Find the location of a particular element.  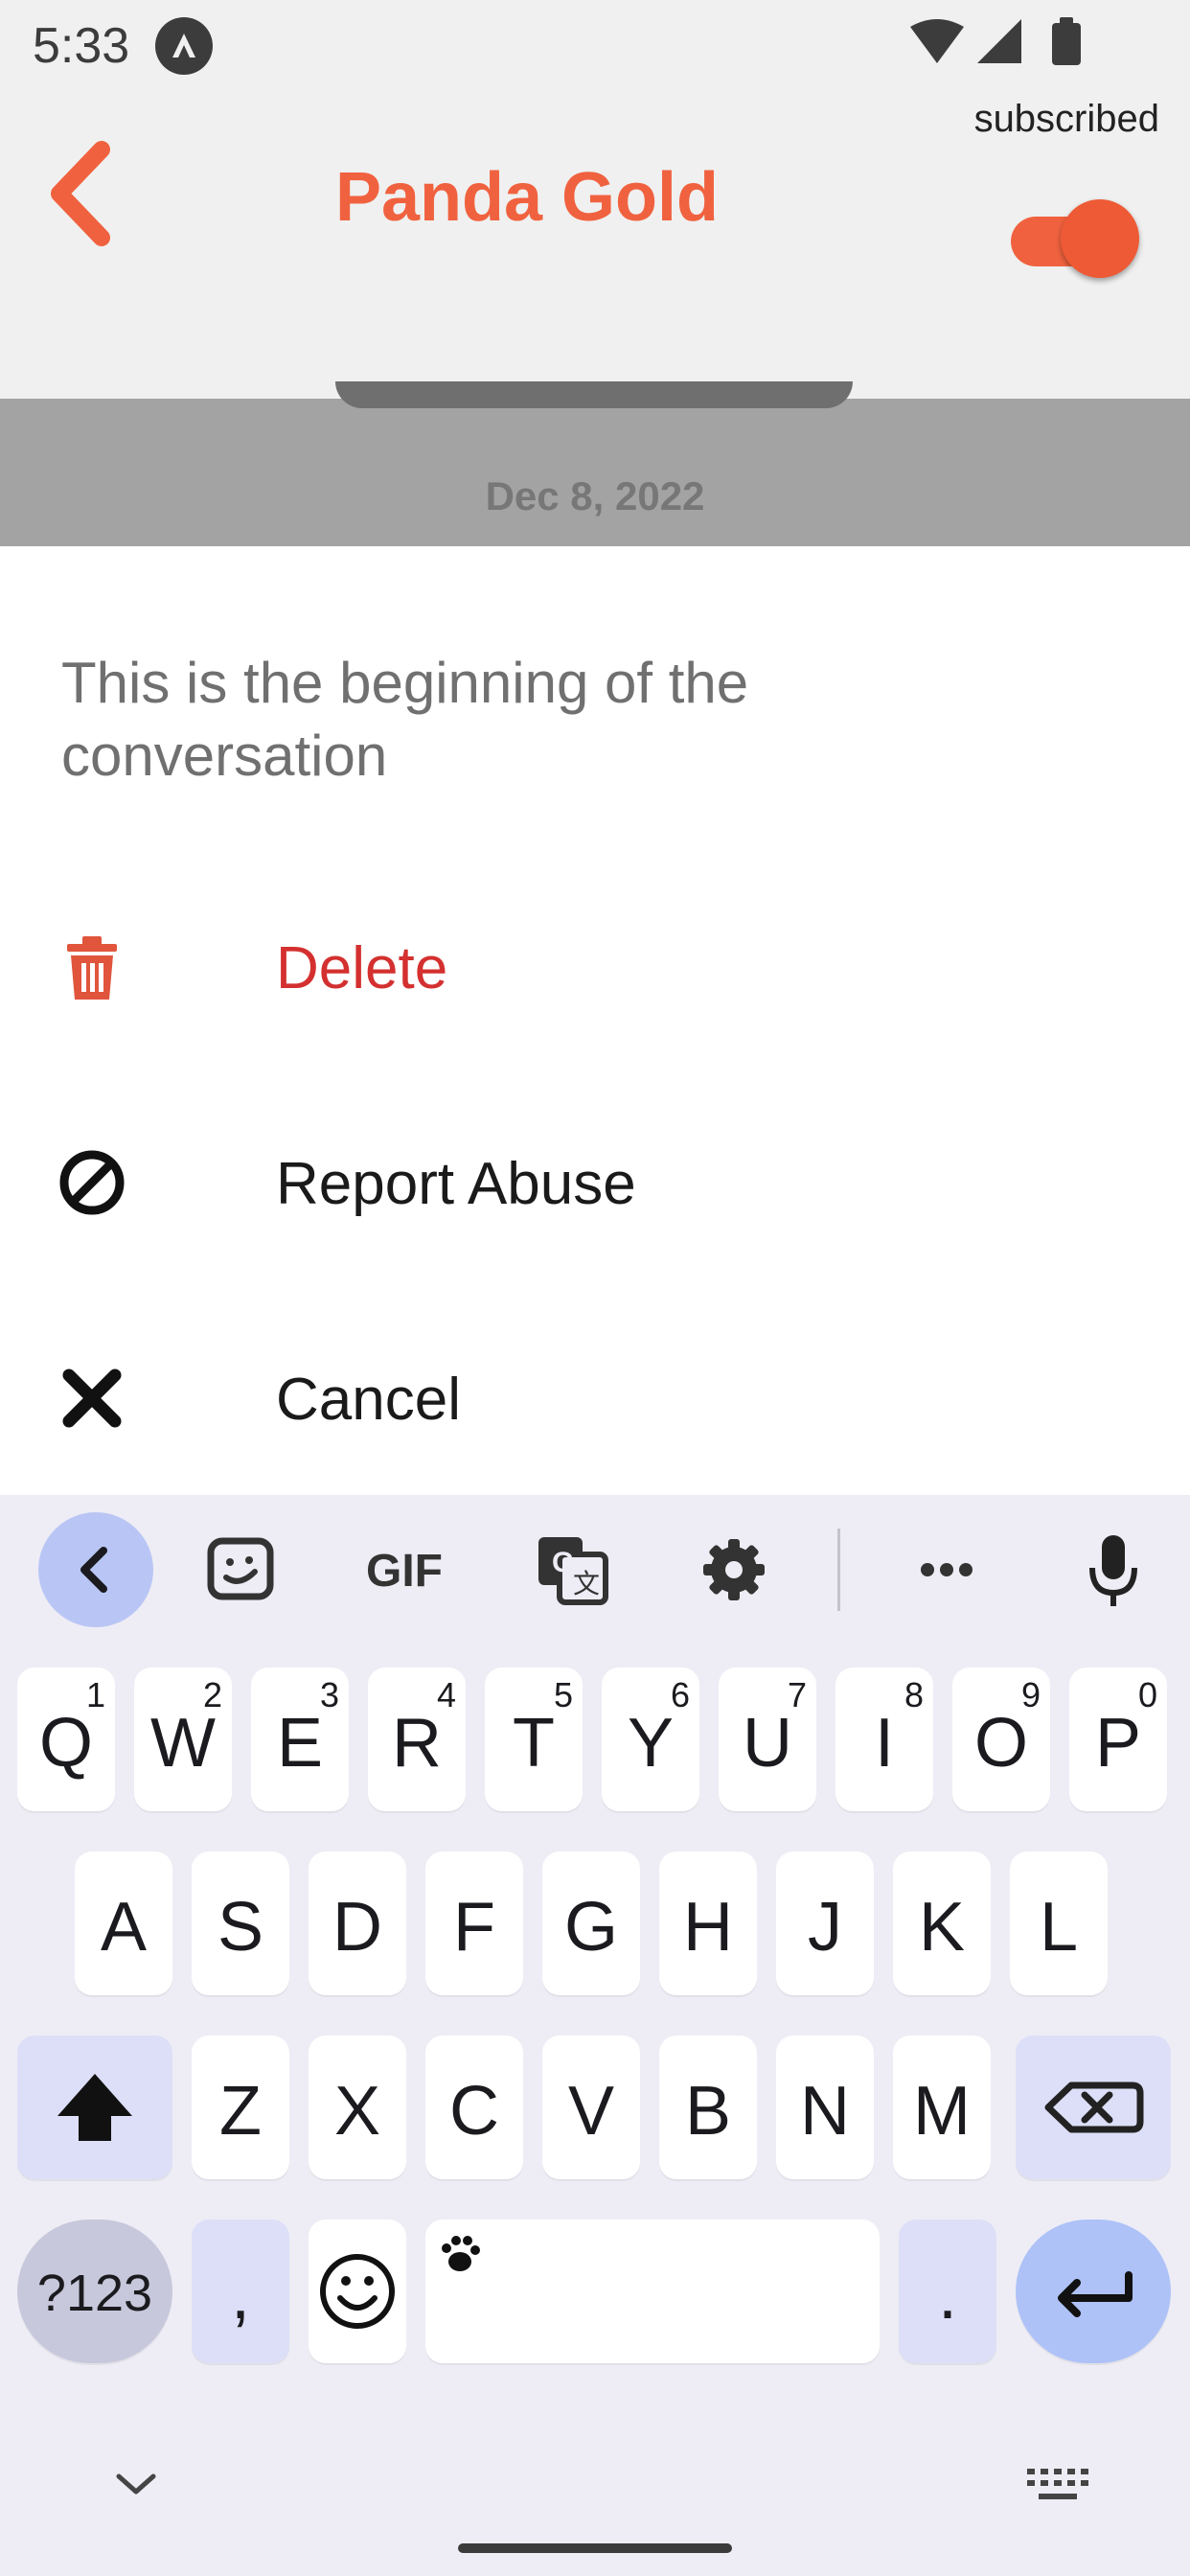

key-a: A is located at coordinates (124, 1924).